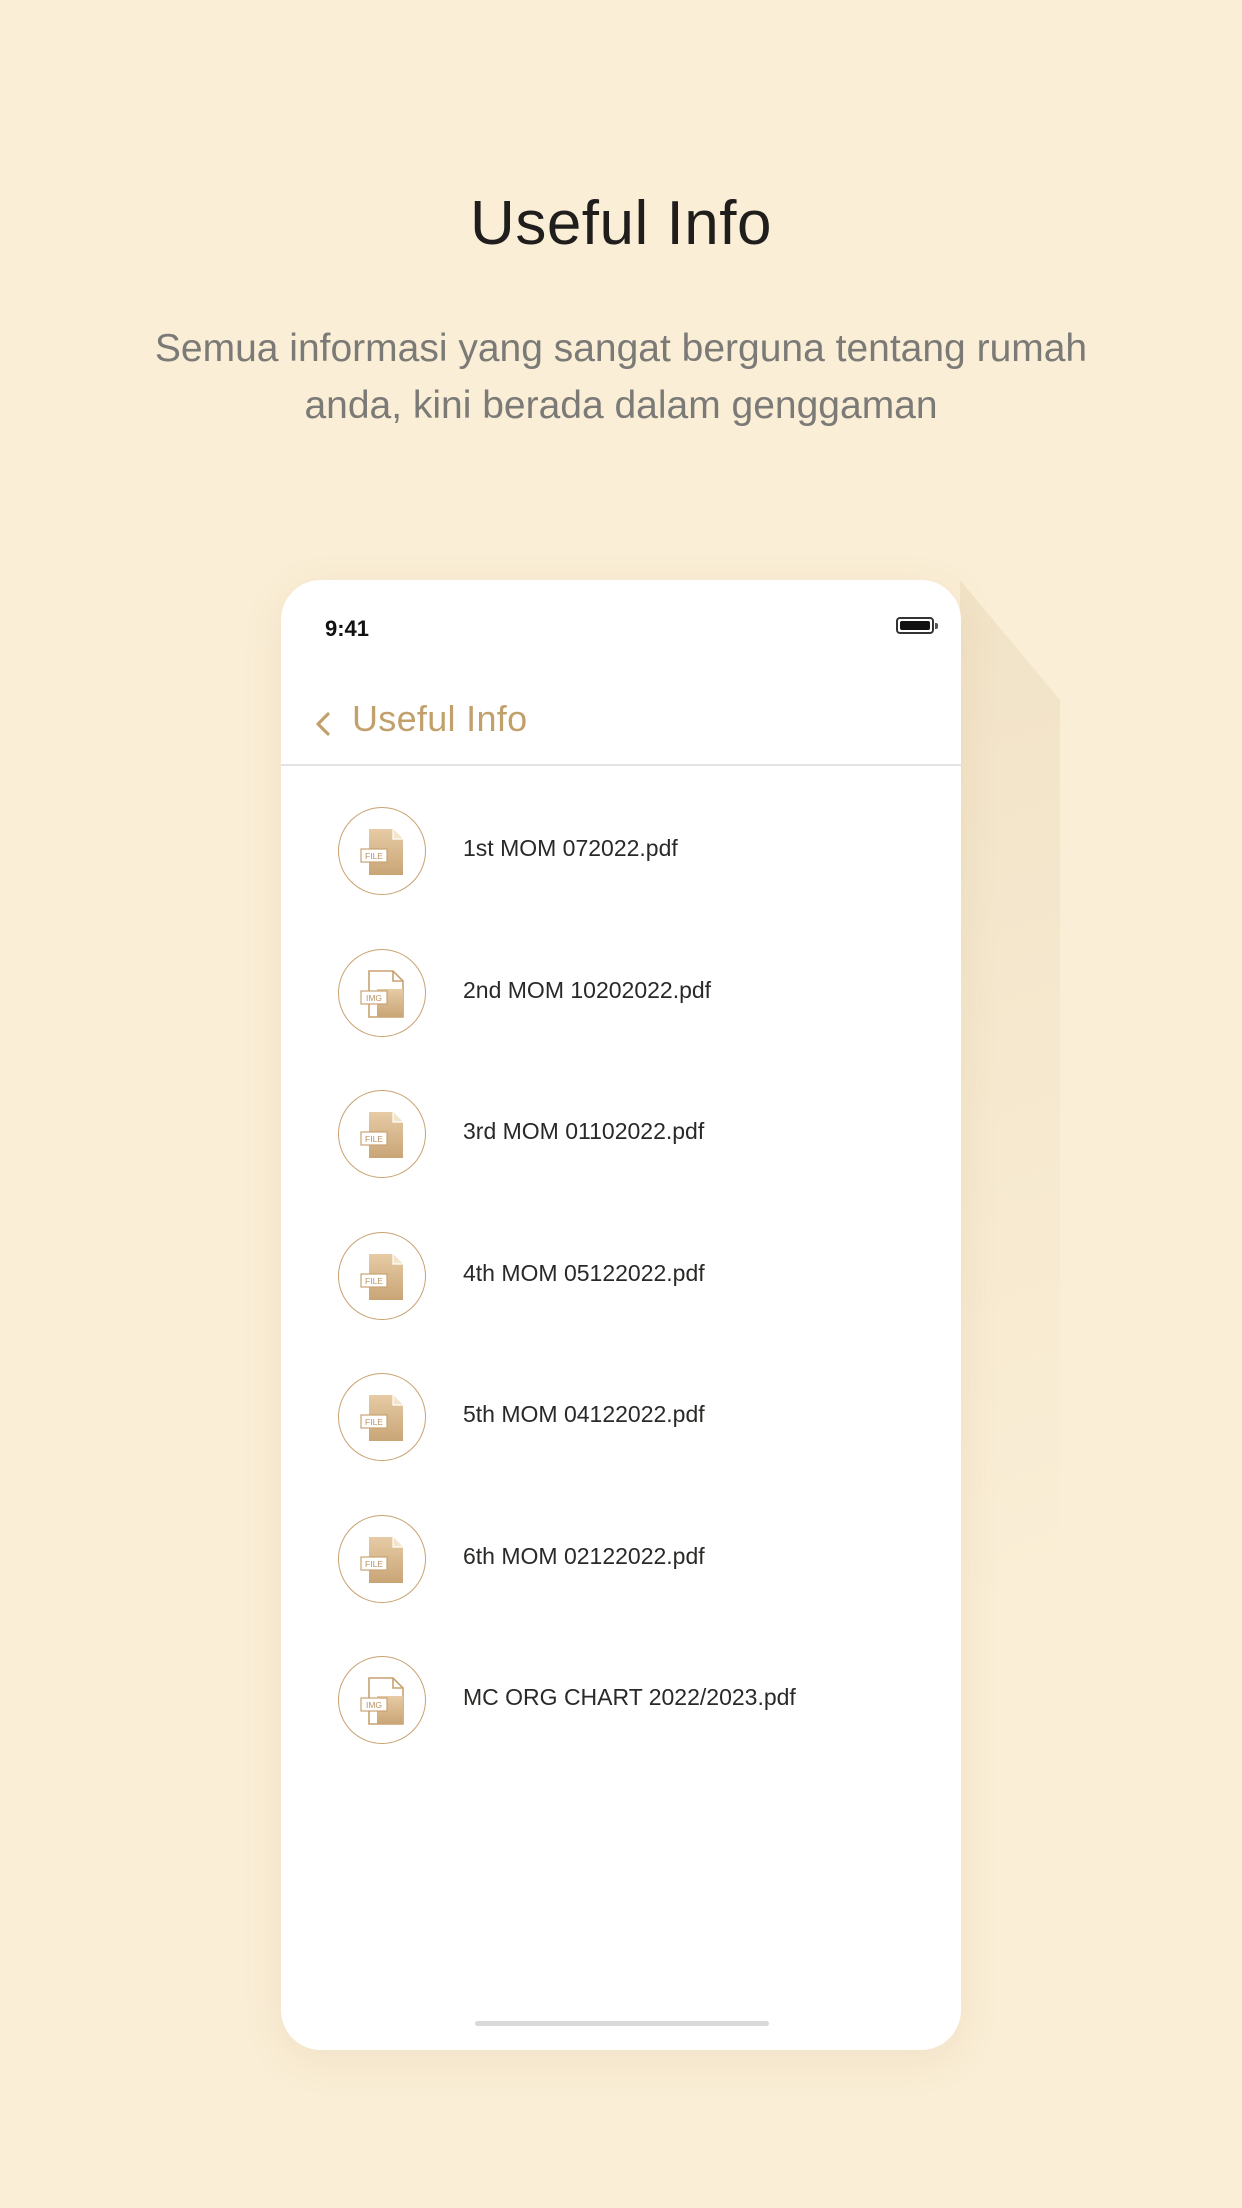  I want to click on file-name: MC ORG CHART 2022/2023.pdf, so click(629, 1697).